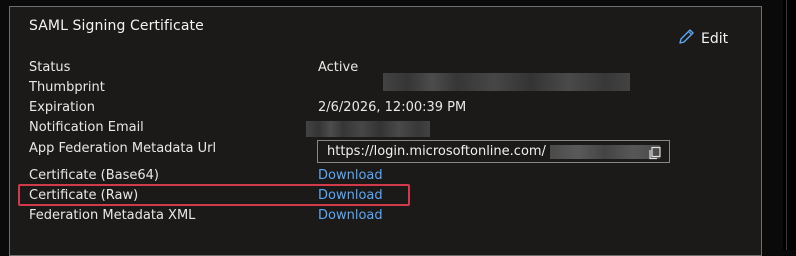  Describe the element at coordinates (715, 38) in the screenshot. I see `edit-label: Edit` at that location.